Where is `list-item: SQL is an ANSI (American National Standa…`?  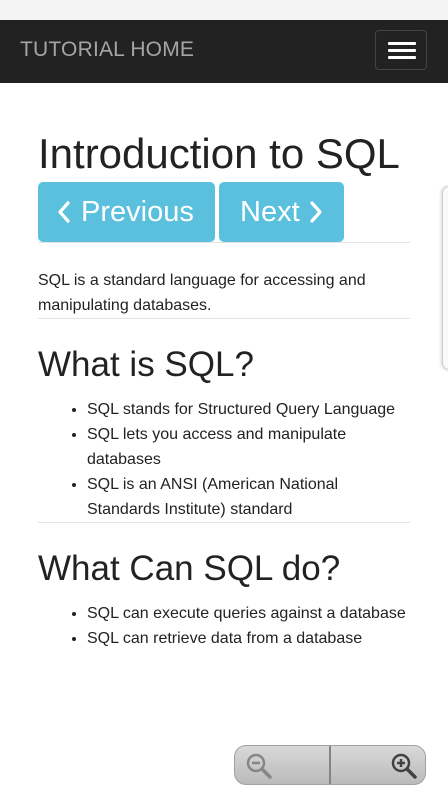
list-item: SQL is an ANSI (American National Standa… is located at coordinates (248, 497).